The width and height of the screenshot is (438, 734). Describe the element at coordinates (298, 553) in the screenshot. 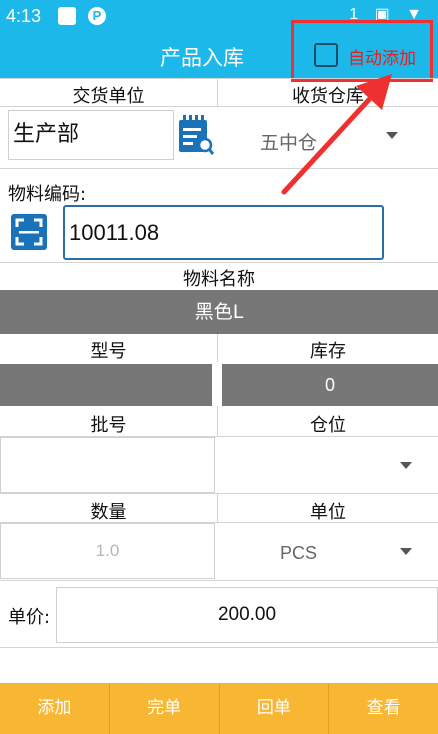

I see `unit-dropdown-value: PCS` at that location.